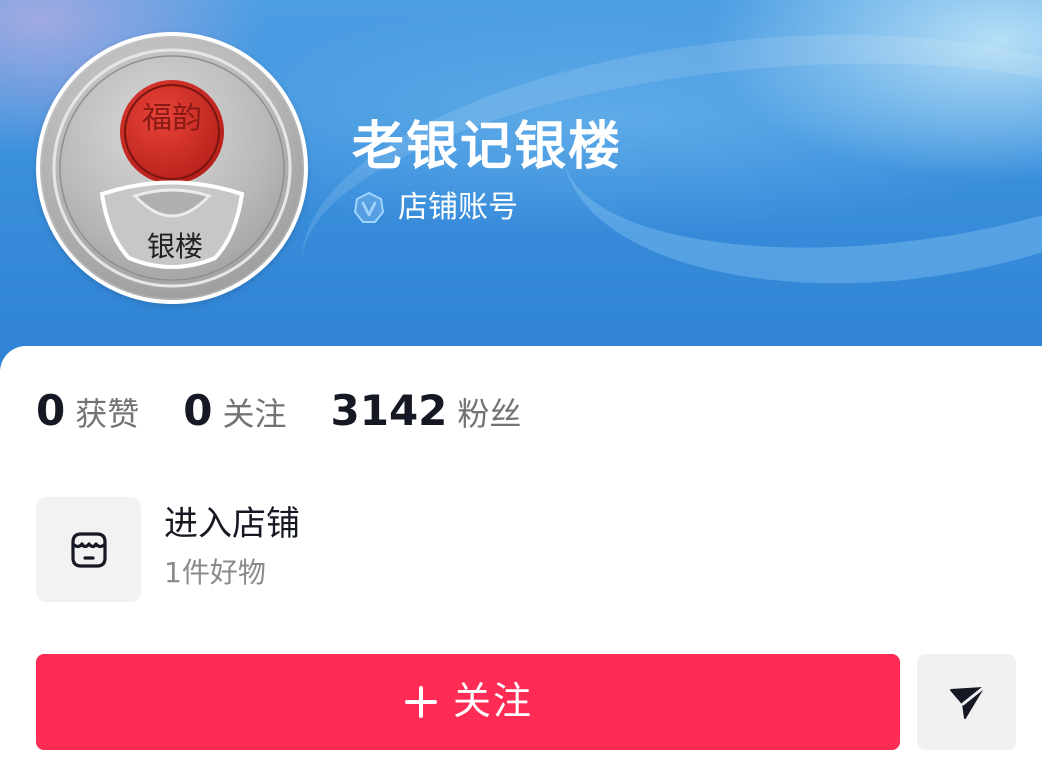 This screenshot has width=1042, height=772. I want to click on stat-followers: 3142 粉丝, so click(426, 410).